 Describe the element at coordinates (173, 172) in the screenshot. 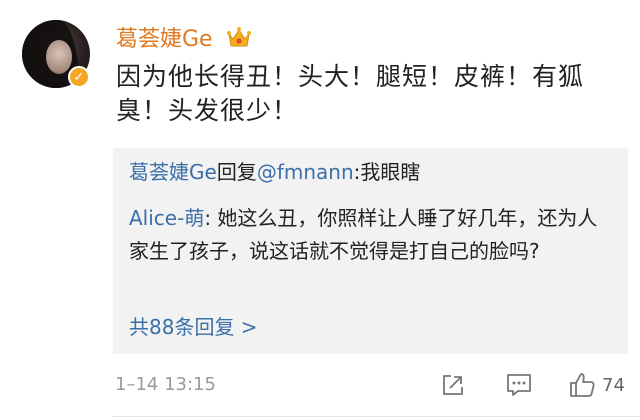

I see `reply-author: 葛荟婕Ge` at that location.